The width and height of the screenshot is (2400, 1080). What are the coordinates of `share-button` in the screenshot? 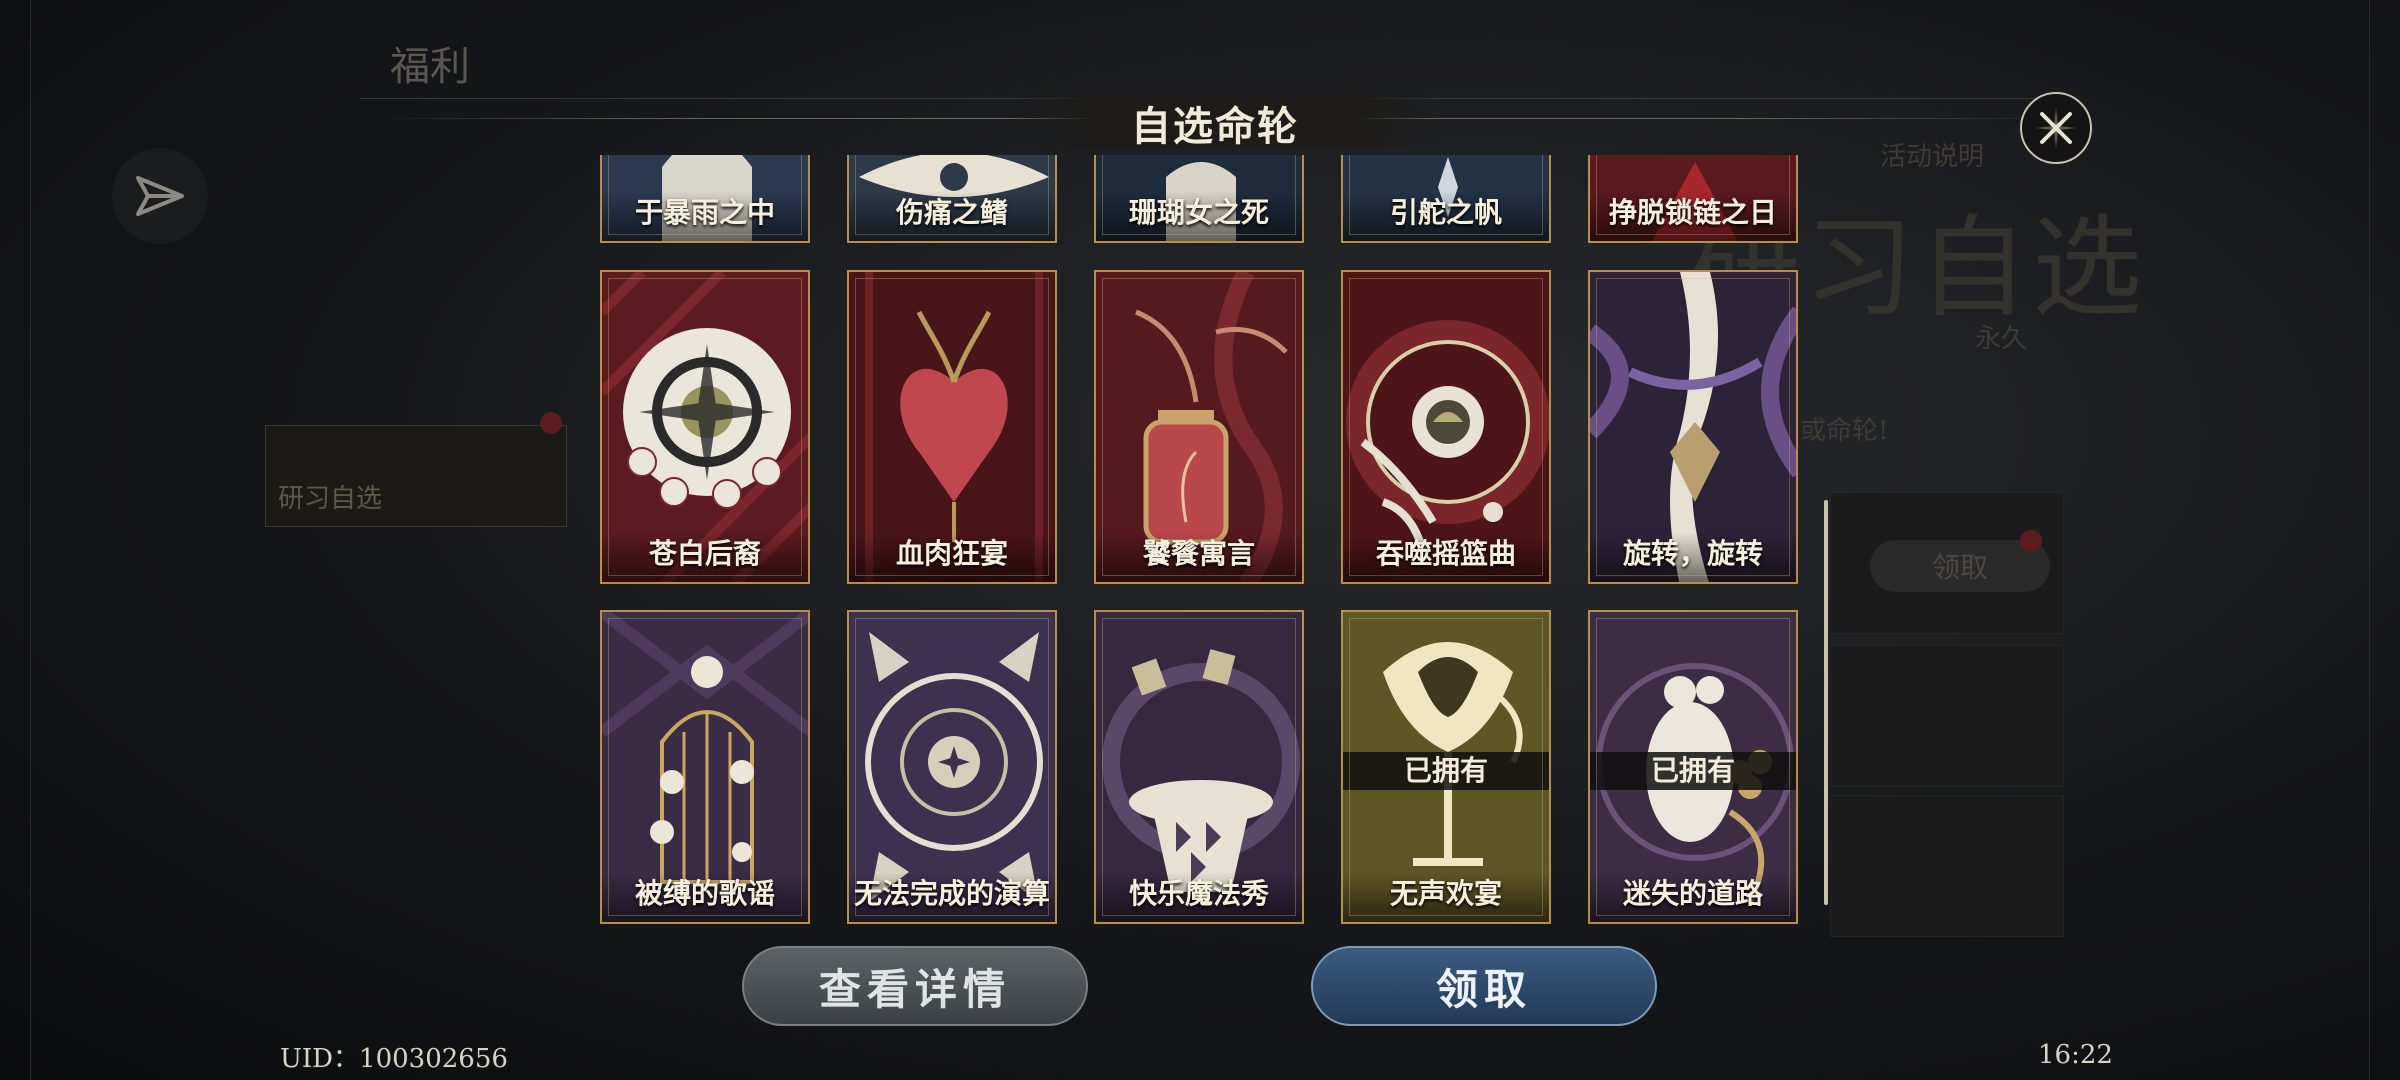 It's located at (160, 196).